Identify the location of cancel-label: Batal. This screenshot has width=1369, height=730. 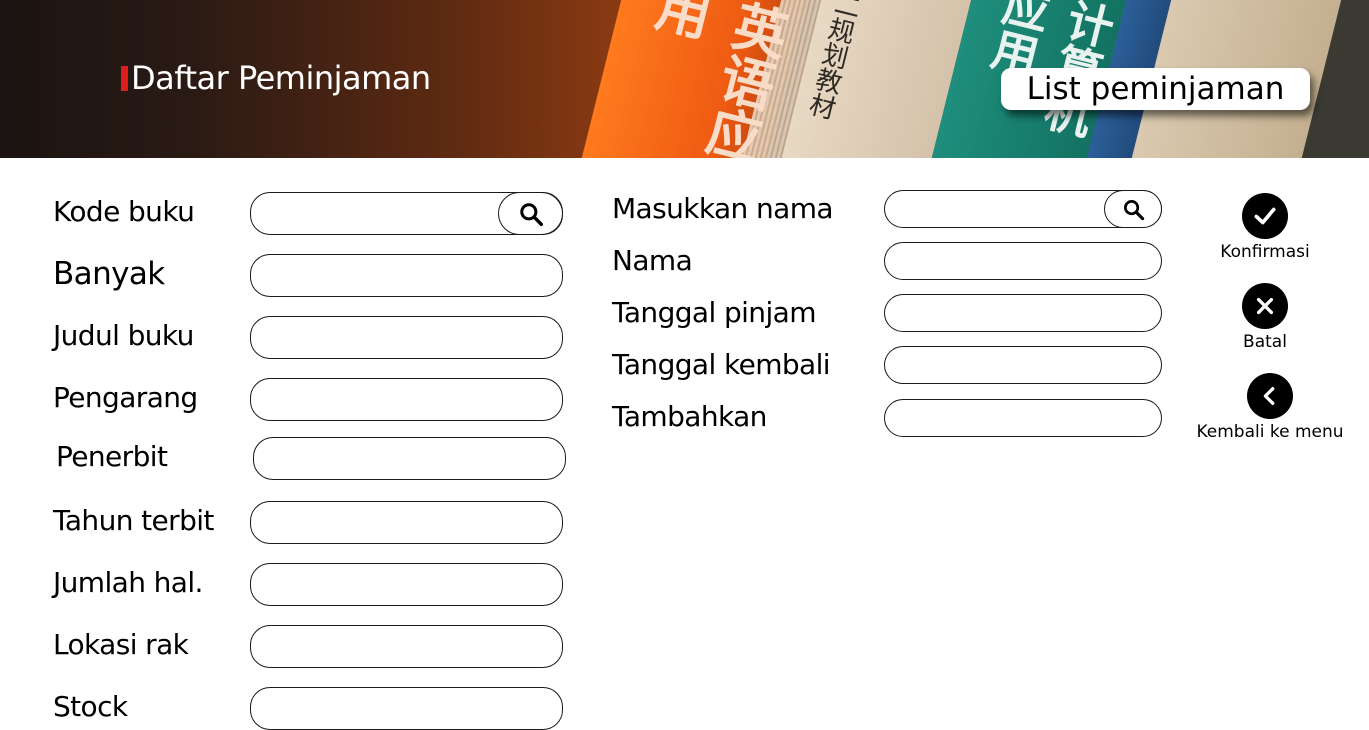
(1265, 342).